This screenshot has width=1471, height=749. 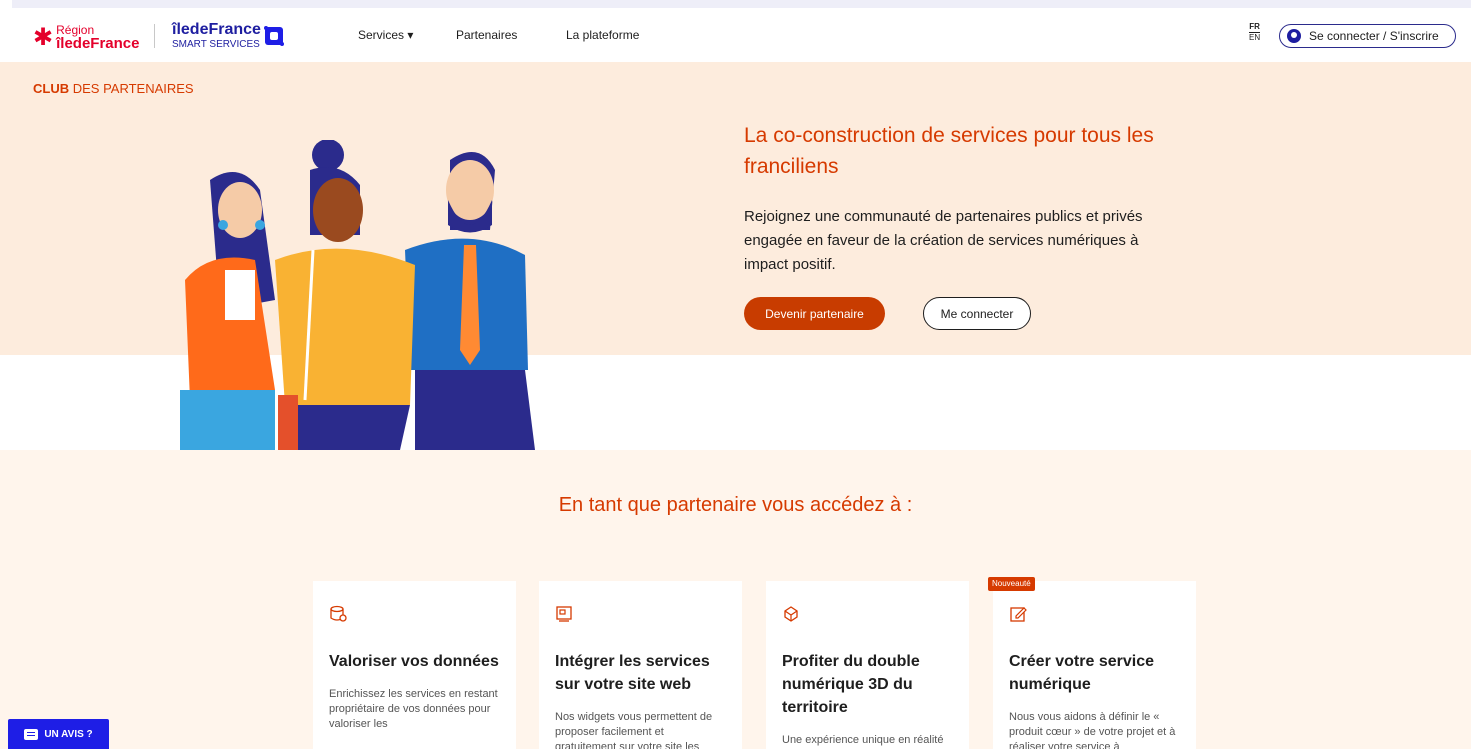 I want to click on login-button: Se connecter / S'inscrire, so click(x=1367, y=36).